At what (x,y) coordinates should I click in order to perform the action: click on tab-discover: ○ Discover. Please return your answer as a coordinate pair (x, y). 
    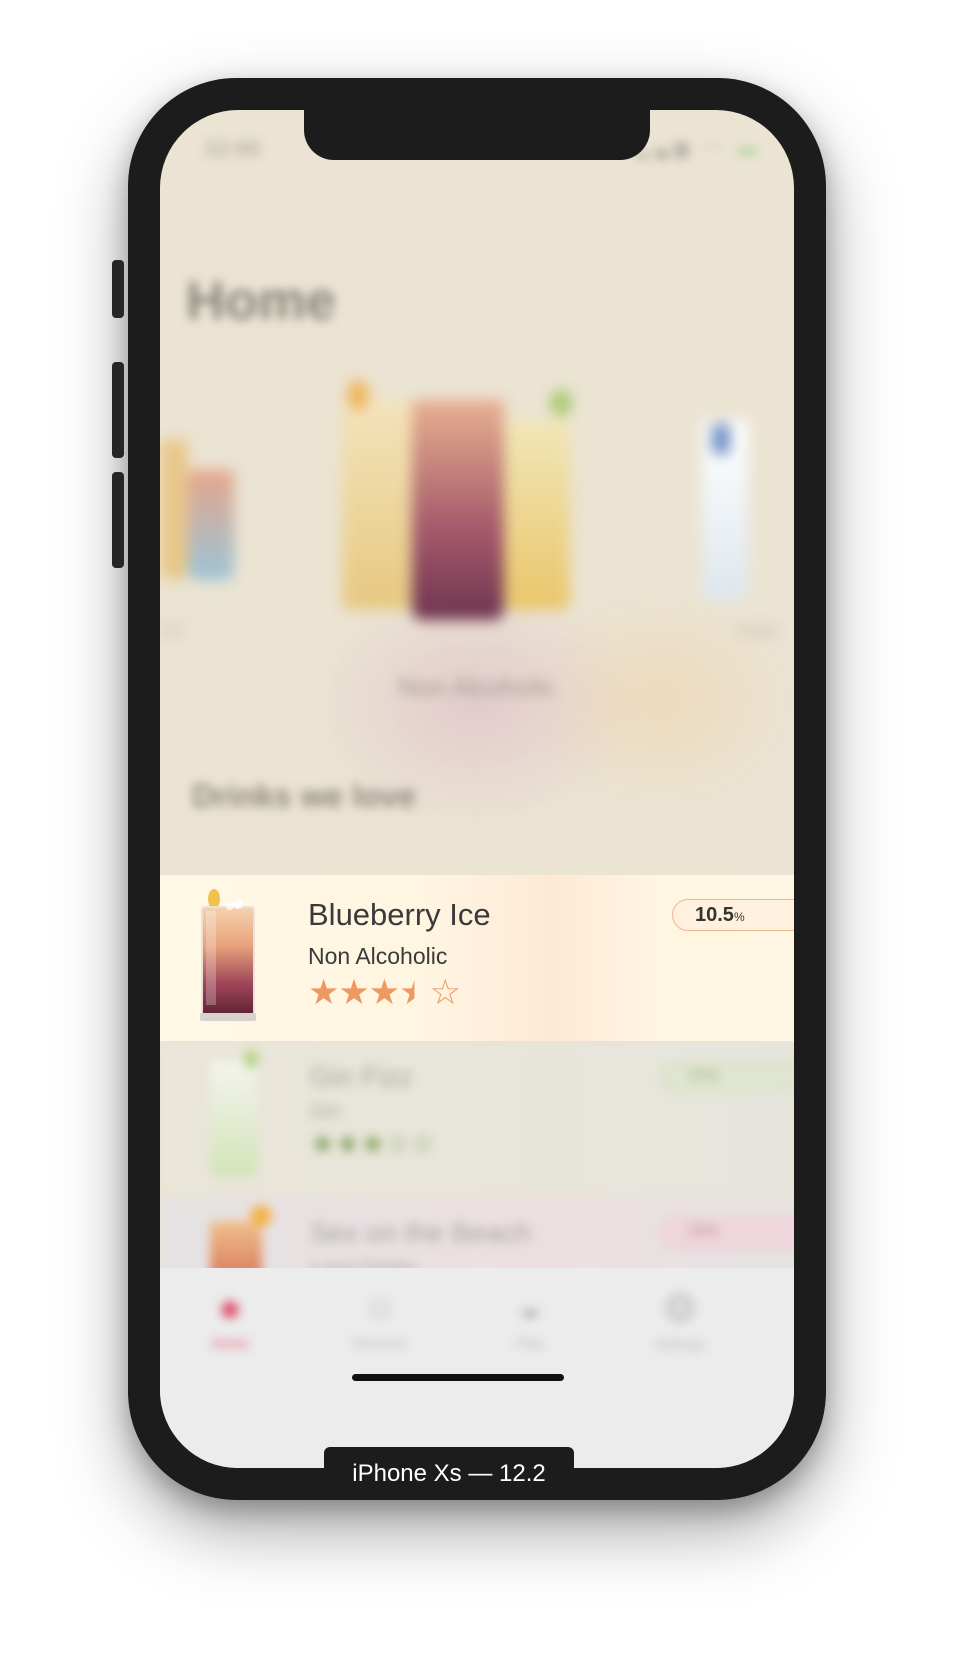
    Looking at the image, I should click on (380, 1318).